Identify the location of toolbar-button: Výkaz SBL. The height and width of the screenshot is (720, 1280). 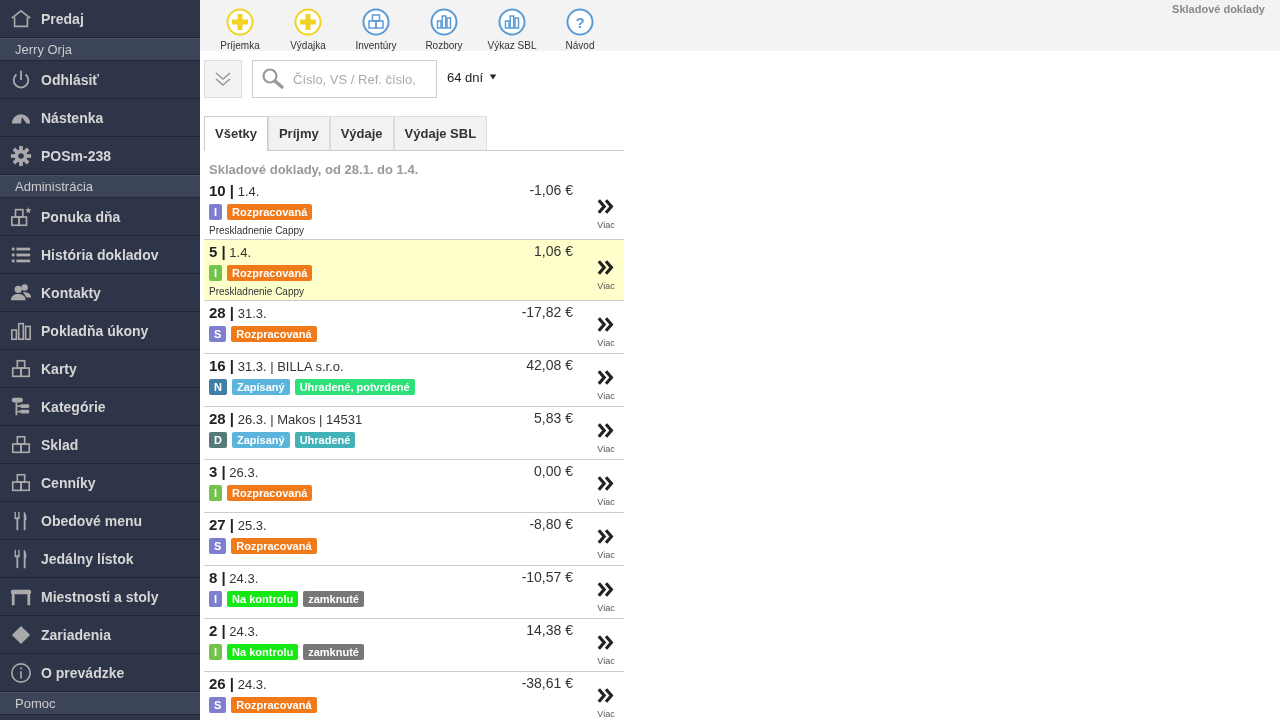
(512, 25).